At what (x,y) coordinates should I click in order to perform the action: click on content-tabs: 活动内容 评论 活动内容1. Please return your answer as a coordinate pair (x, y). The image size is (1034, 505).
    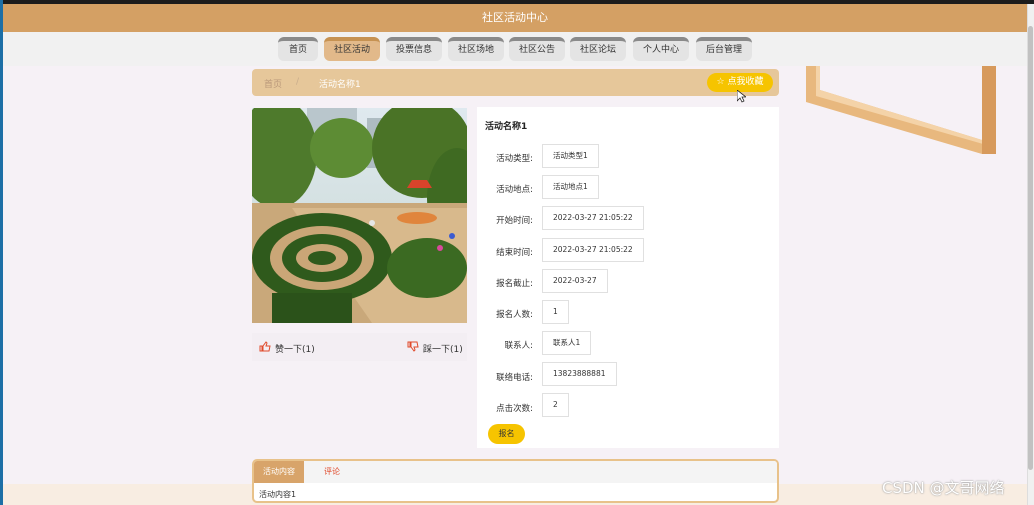
    Looking at the image, I should click on (515, 481).